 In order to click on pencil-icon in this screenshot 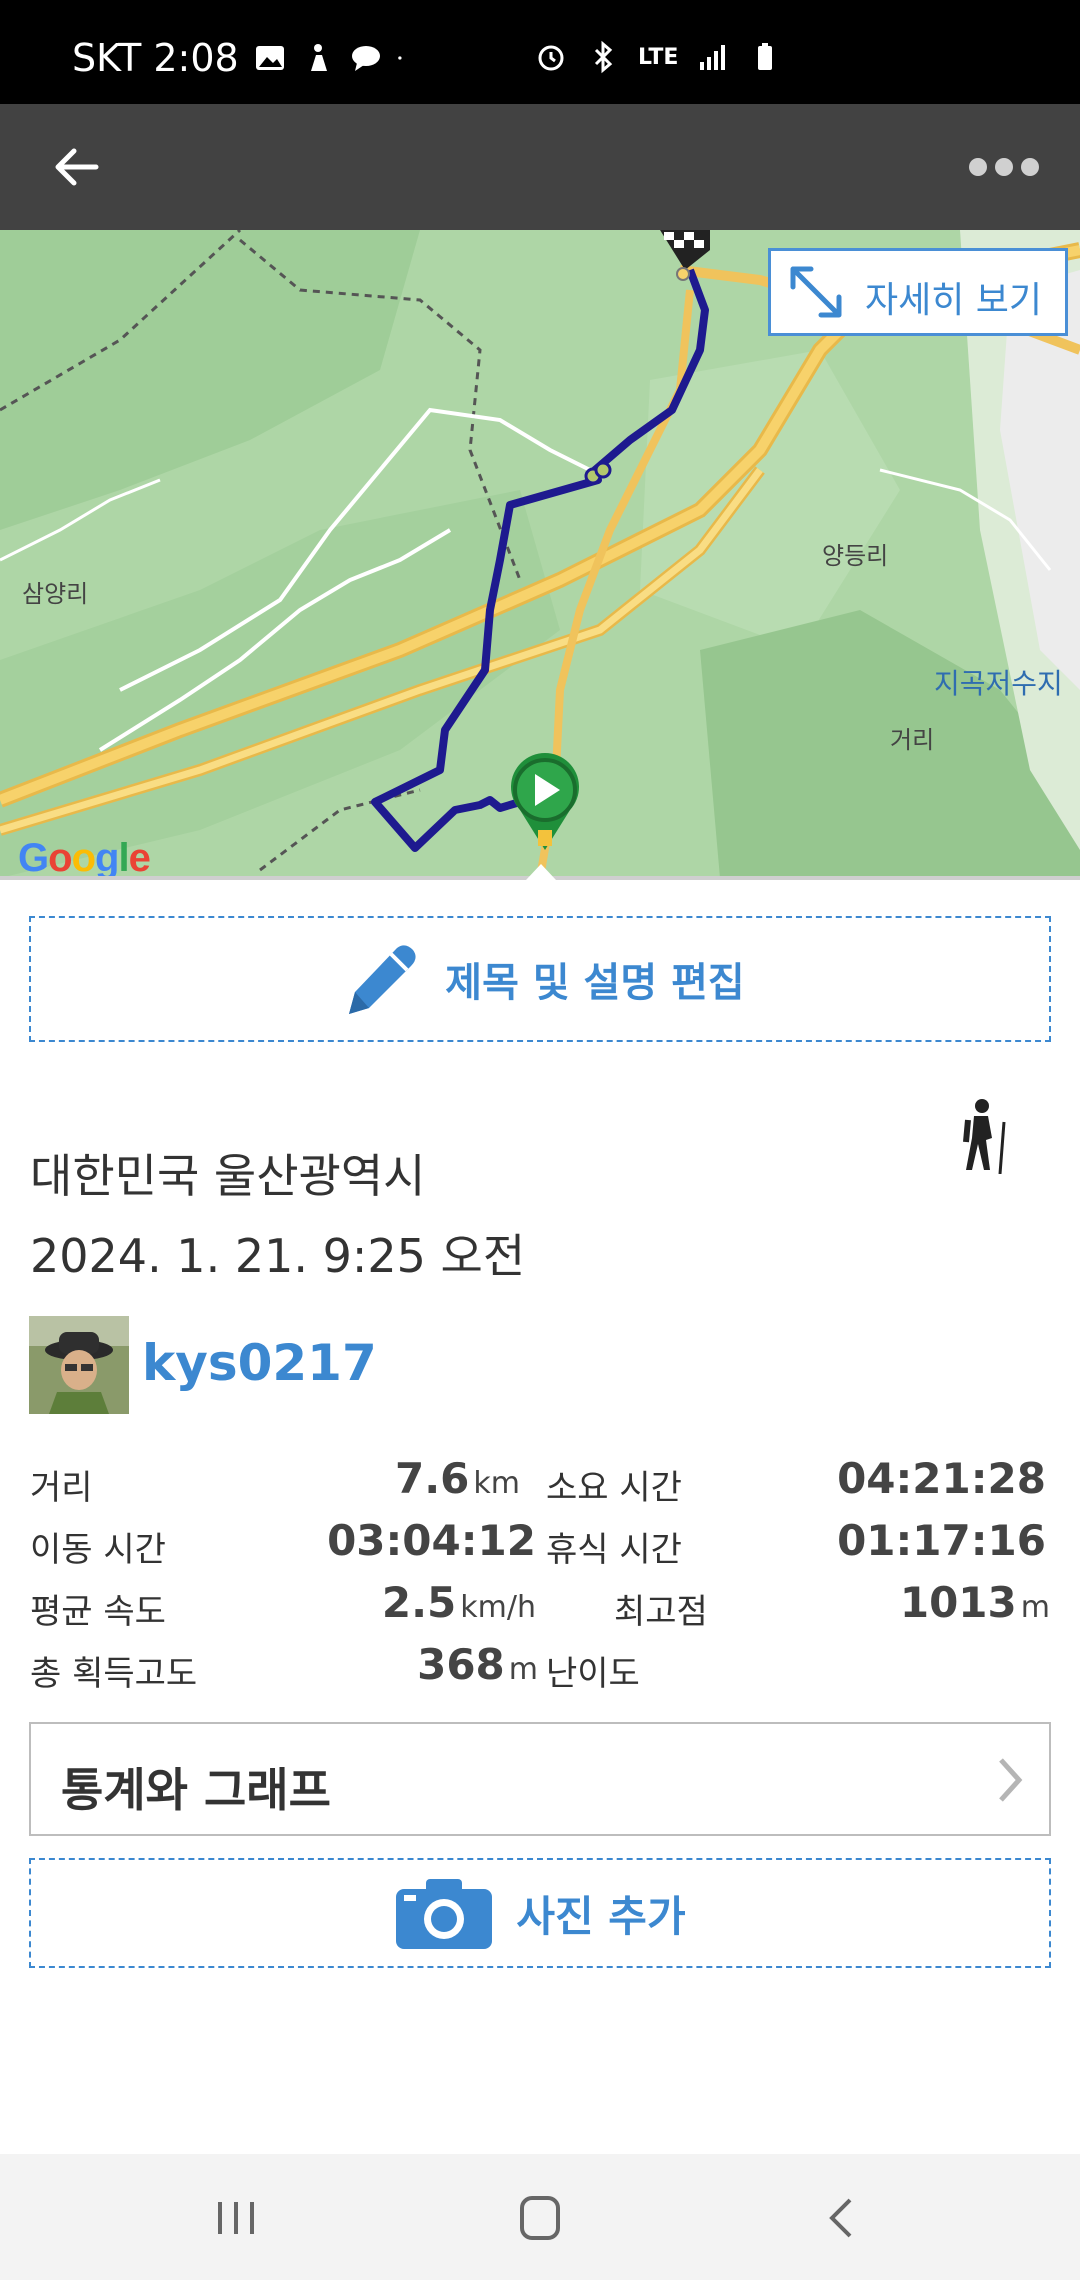, I will do `click(382, 979)`.